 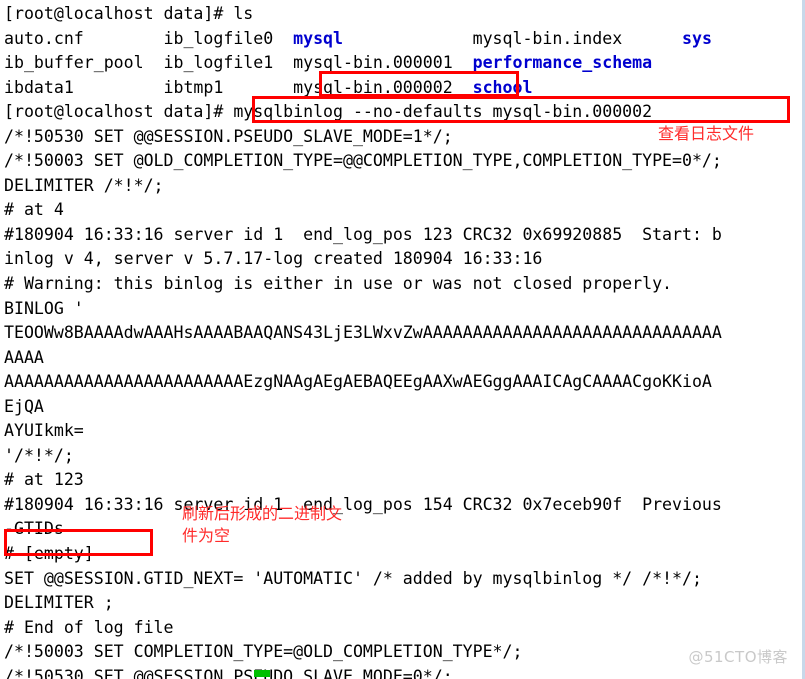 What do you see at coordinates (318, 38) in the screenshot?
I see `ls-dir-mysql: mysql` at bounding box center [318, 38].